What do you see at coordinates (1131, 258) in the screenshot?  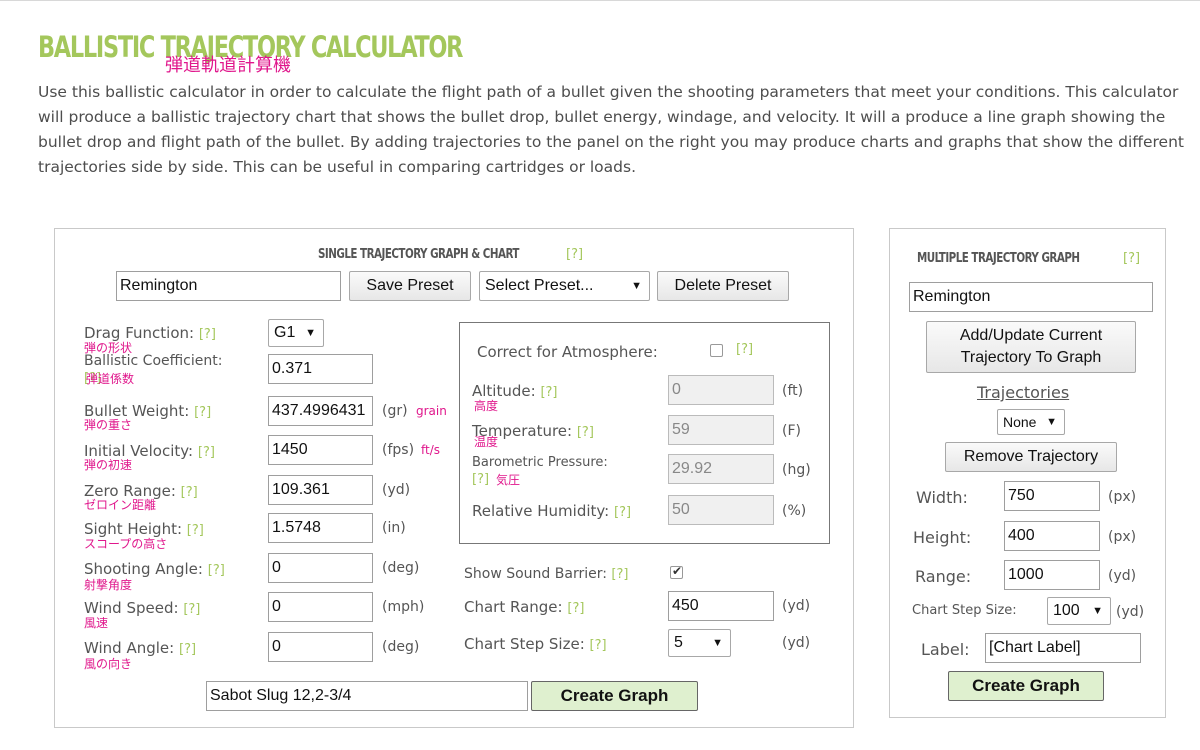 I see `multiple-panel-help: [?]` at bounding box center [1131, 258].